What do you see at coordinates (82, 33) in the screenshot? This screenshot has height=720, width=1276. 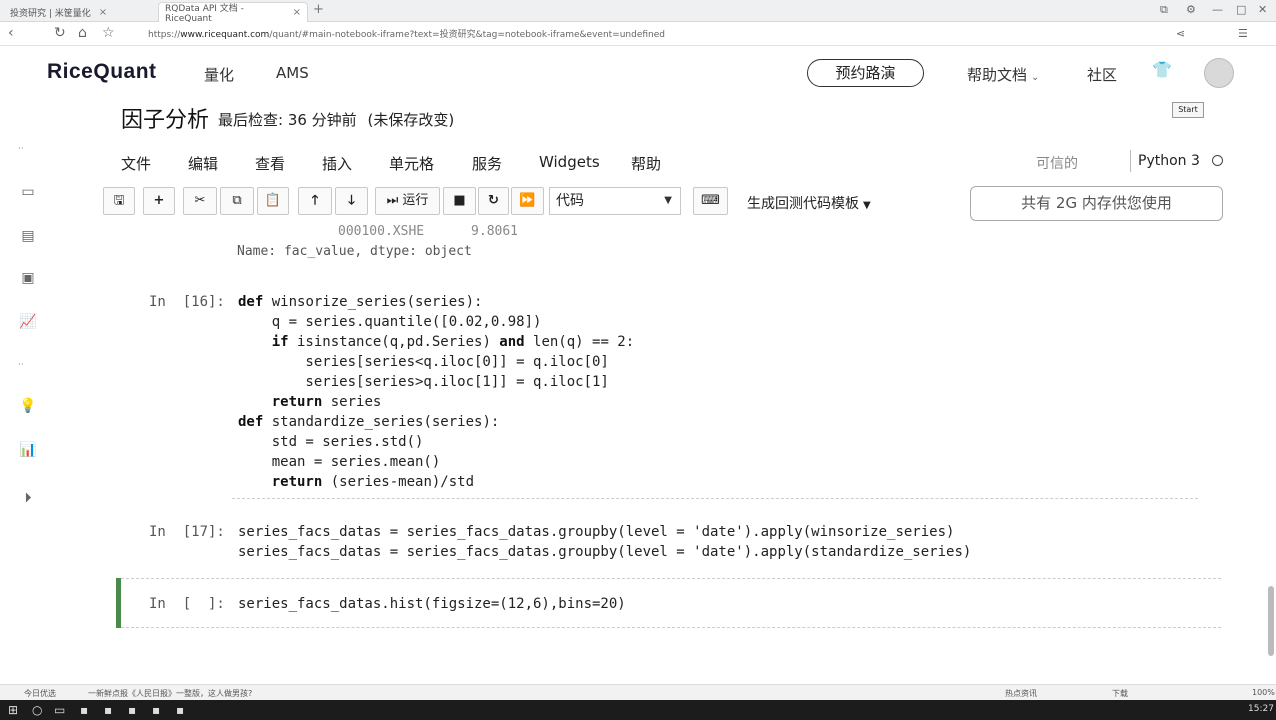 I see `home-icon: ⌂` at bounding box center [82, 33].